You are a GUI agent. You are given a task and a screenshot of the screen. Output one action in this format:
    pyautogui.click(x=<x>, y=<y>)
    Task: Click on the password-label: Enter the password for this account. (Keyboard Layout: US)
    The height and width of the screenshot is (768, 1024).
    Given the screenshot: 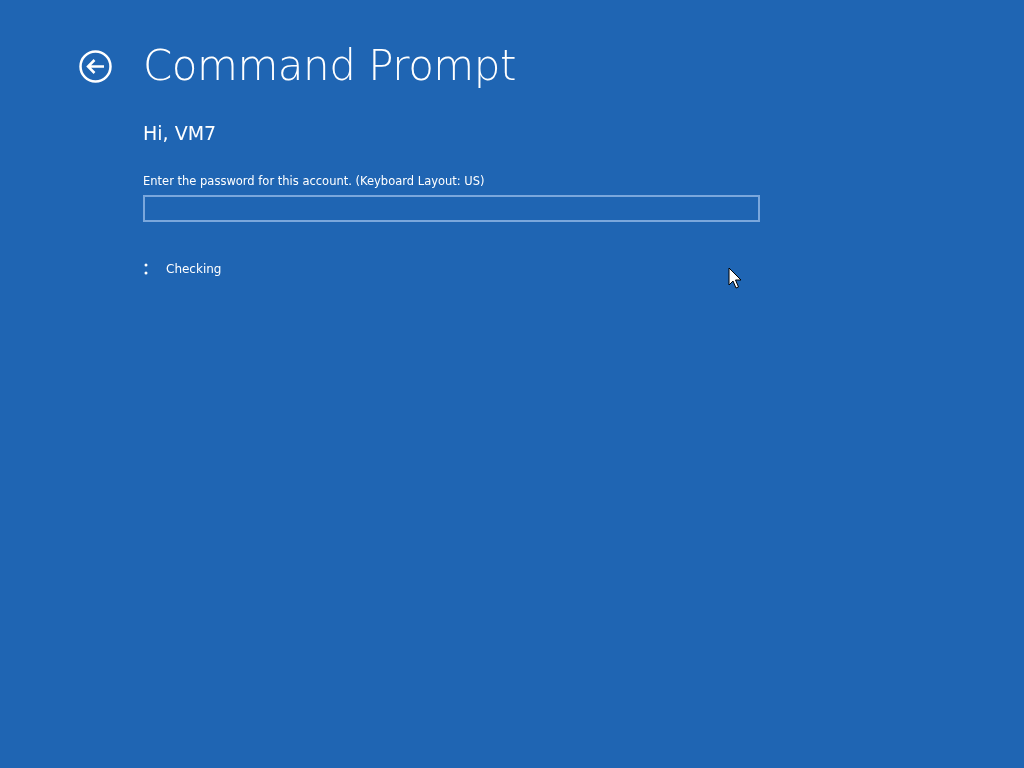 What is the action you would take?
    pyautogui.click(x=314, y=181)
    